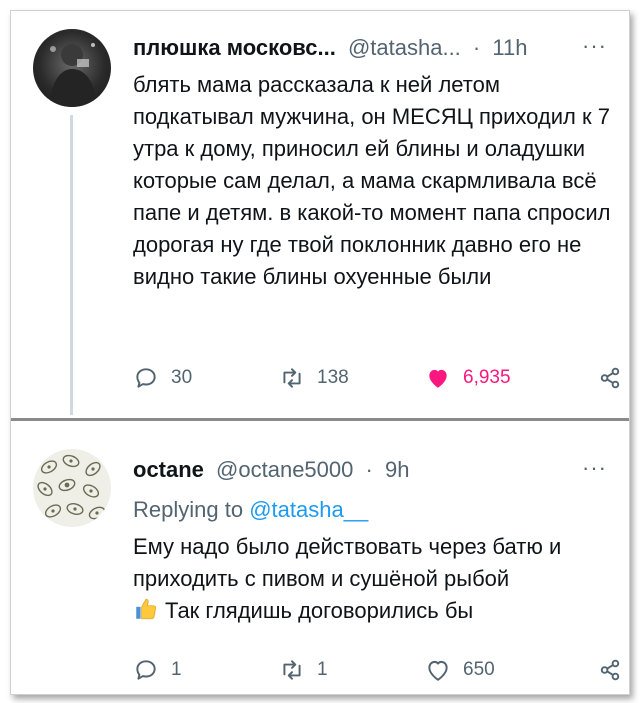 The image size is (640, 703). I want to click on tweet-header: плюшка московс... @tatasha... · 11h, so click(330, 48).